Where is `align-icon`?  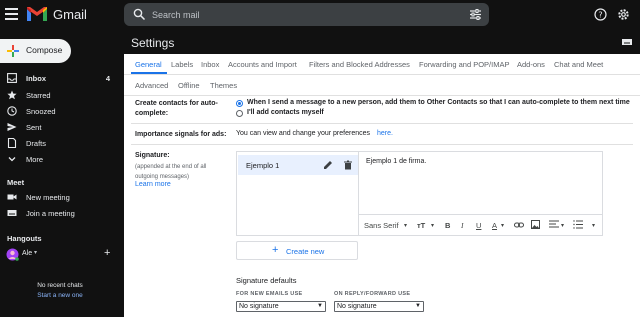 align-icon is located at coordinates (554, 224).